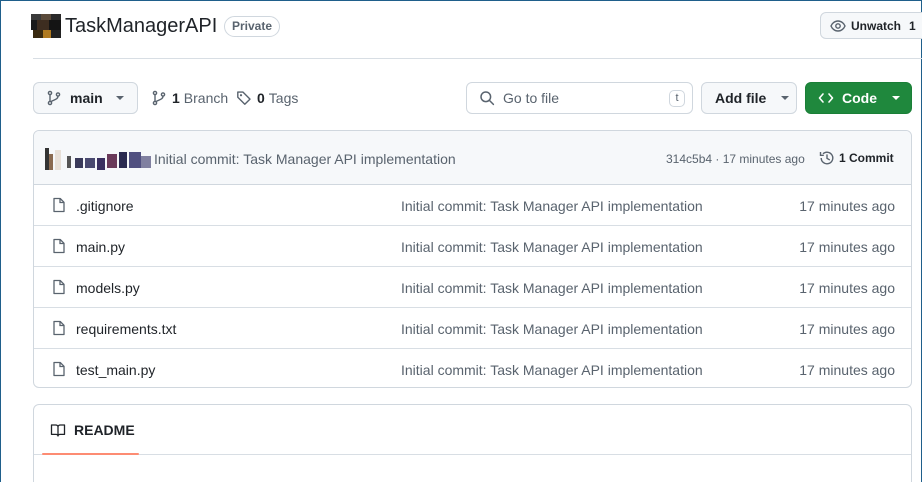 Image resolution: width=922 pixels, height=482 pixels. What do you see at coordinates (741, 98) in the screenshot?
I see `add-file-label: Add file` at bounding box center [741, 98].